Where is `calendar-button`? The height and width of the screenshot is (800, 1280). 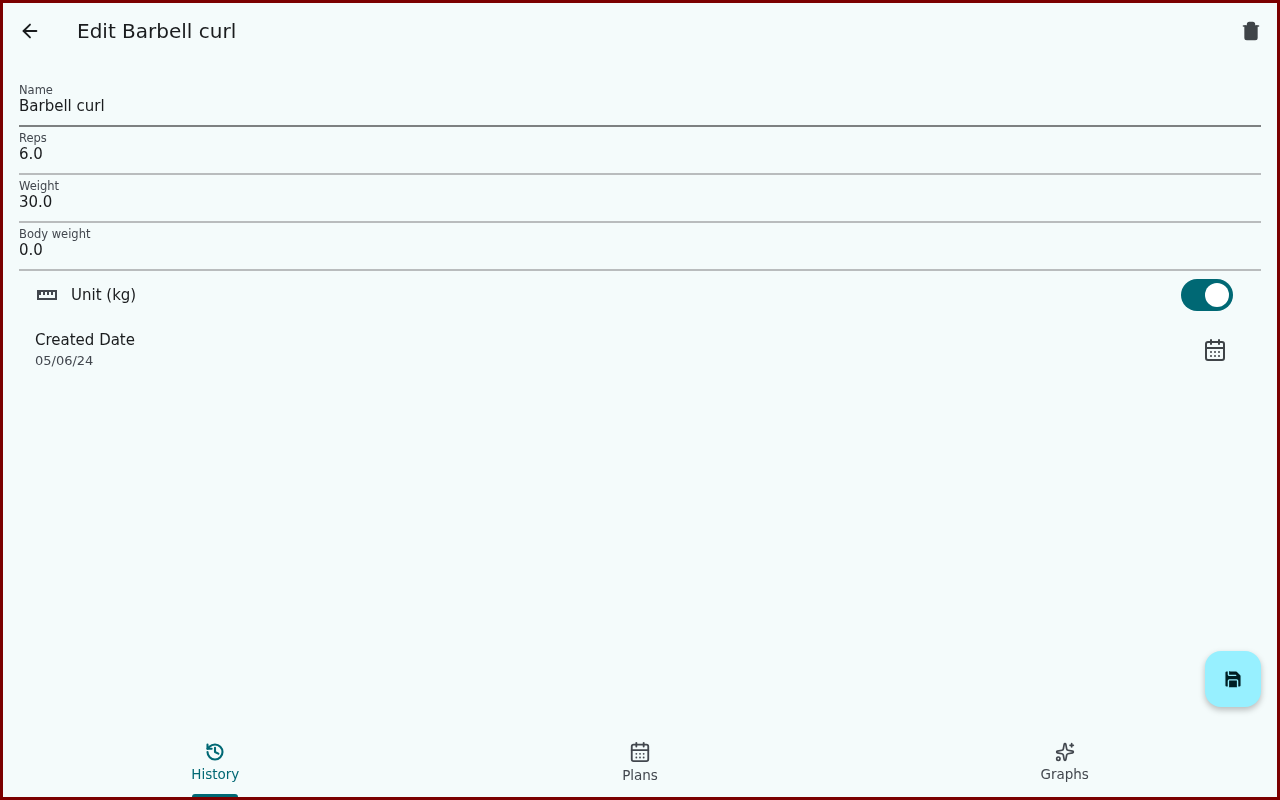
calendar-button is located at coordinates (1215, 349).